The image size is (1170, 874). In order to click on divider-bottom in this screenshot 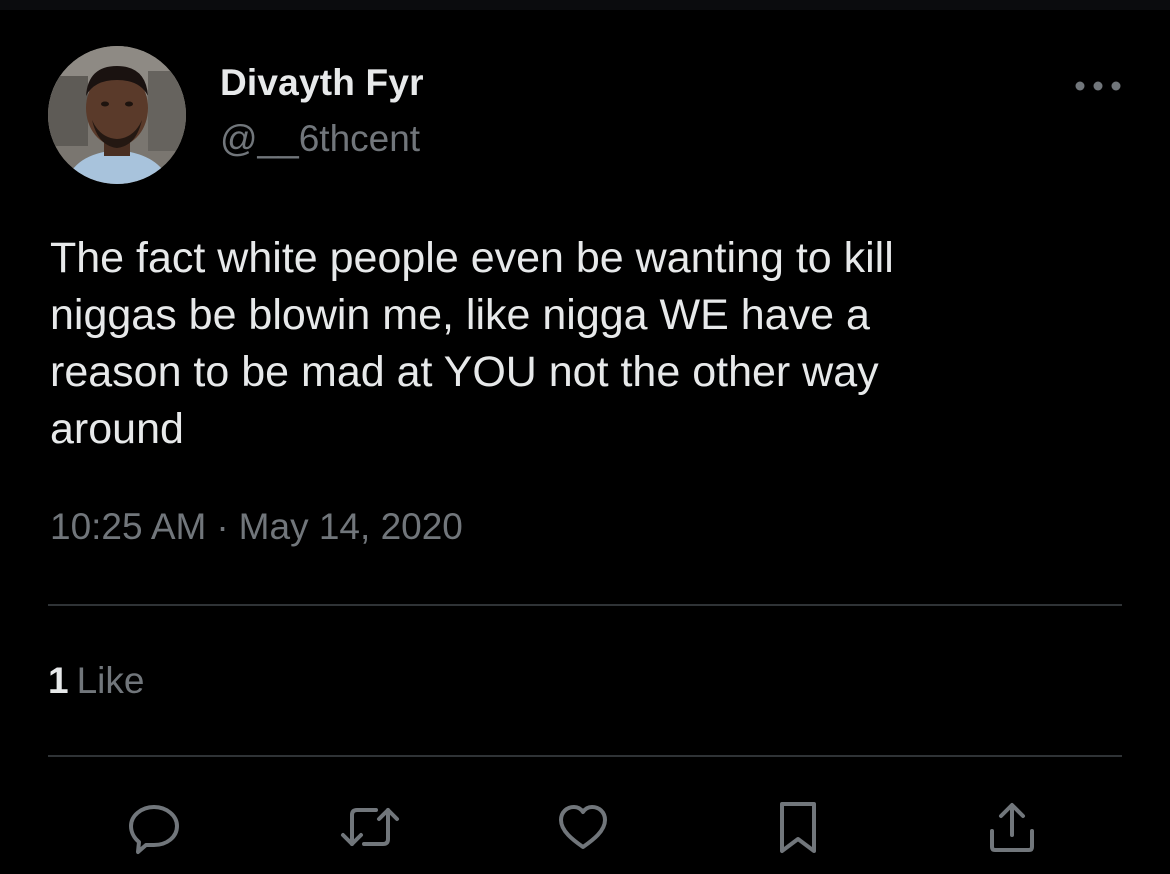, I will do `click(585, 756)`.